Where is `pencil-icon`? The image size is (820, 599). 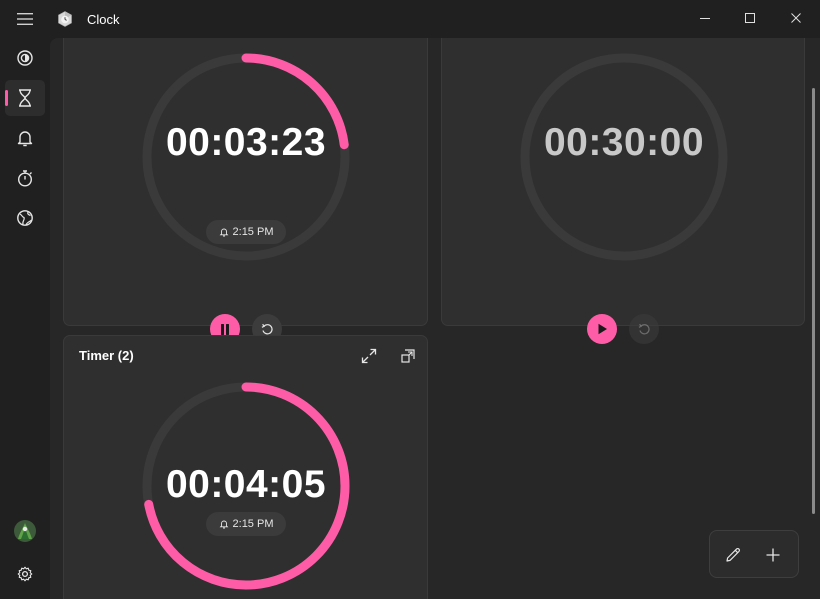
pencil-icon is located at coordinates (733, 555).